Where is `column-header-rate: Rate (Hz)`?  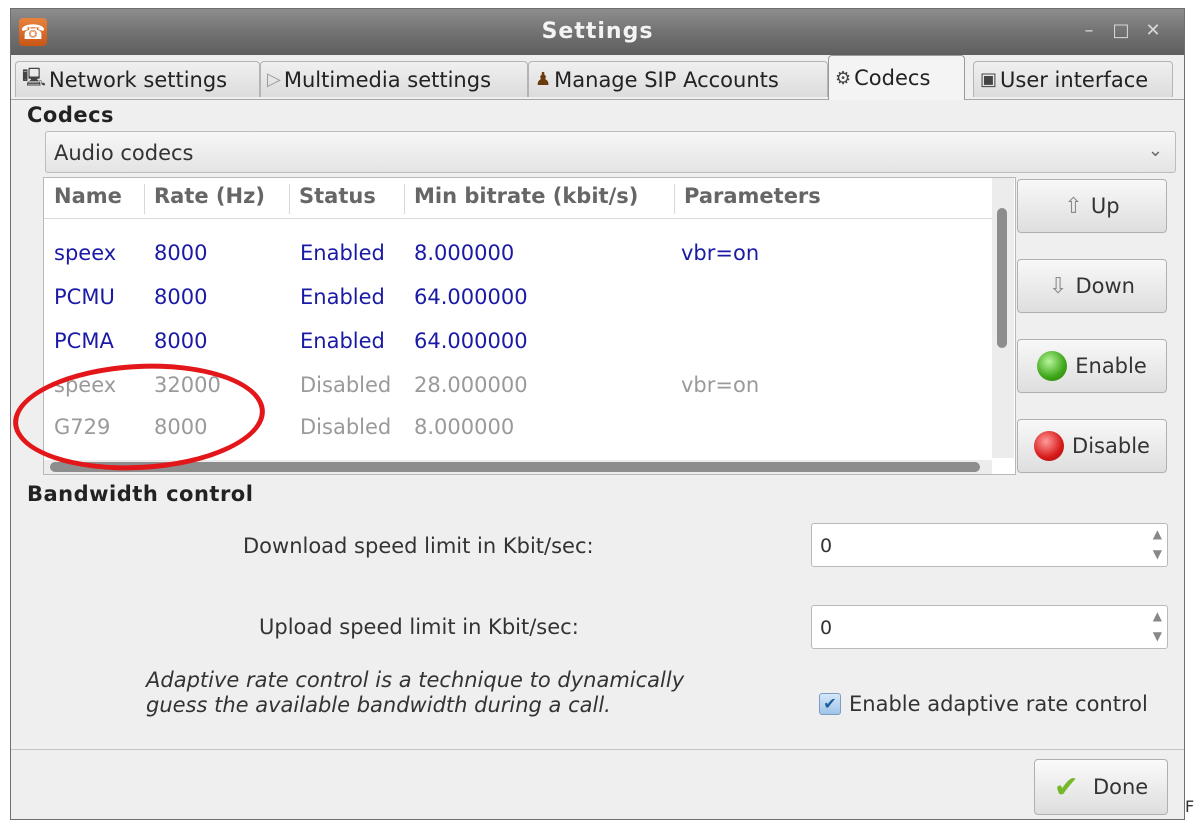 column-header-rate: Rate (Hz) is located at coordinates (216, 201).